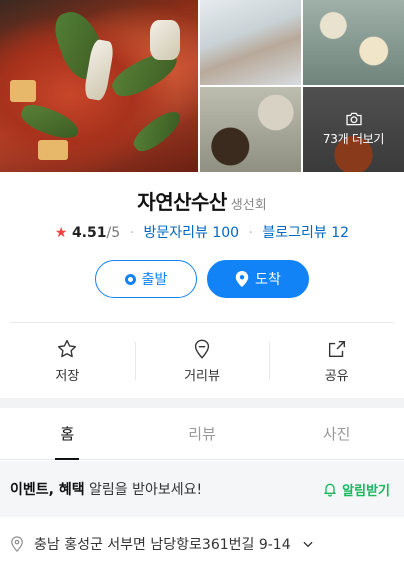 The image size is (404, 568). I want to click on address-row: 충남 홍성군 서부면 남당항로361번길 9-14, so click(161, 544).